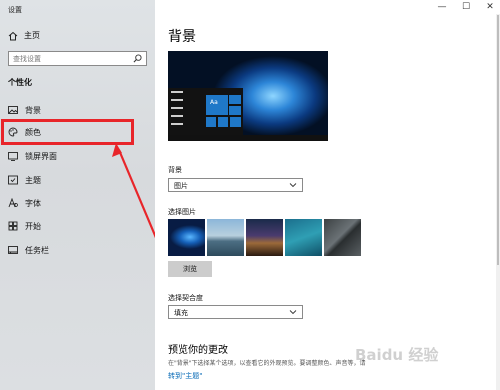  I want to click on start-icon, so click(13, 226).